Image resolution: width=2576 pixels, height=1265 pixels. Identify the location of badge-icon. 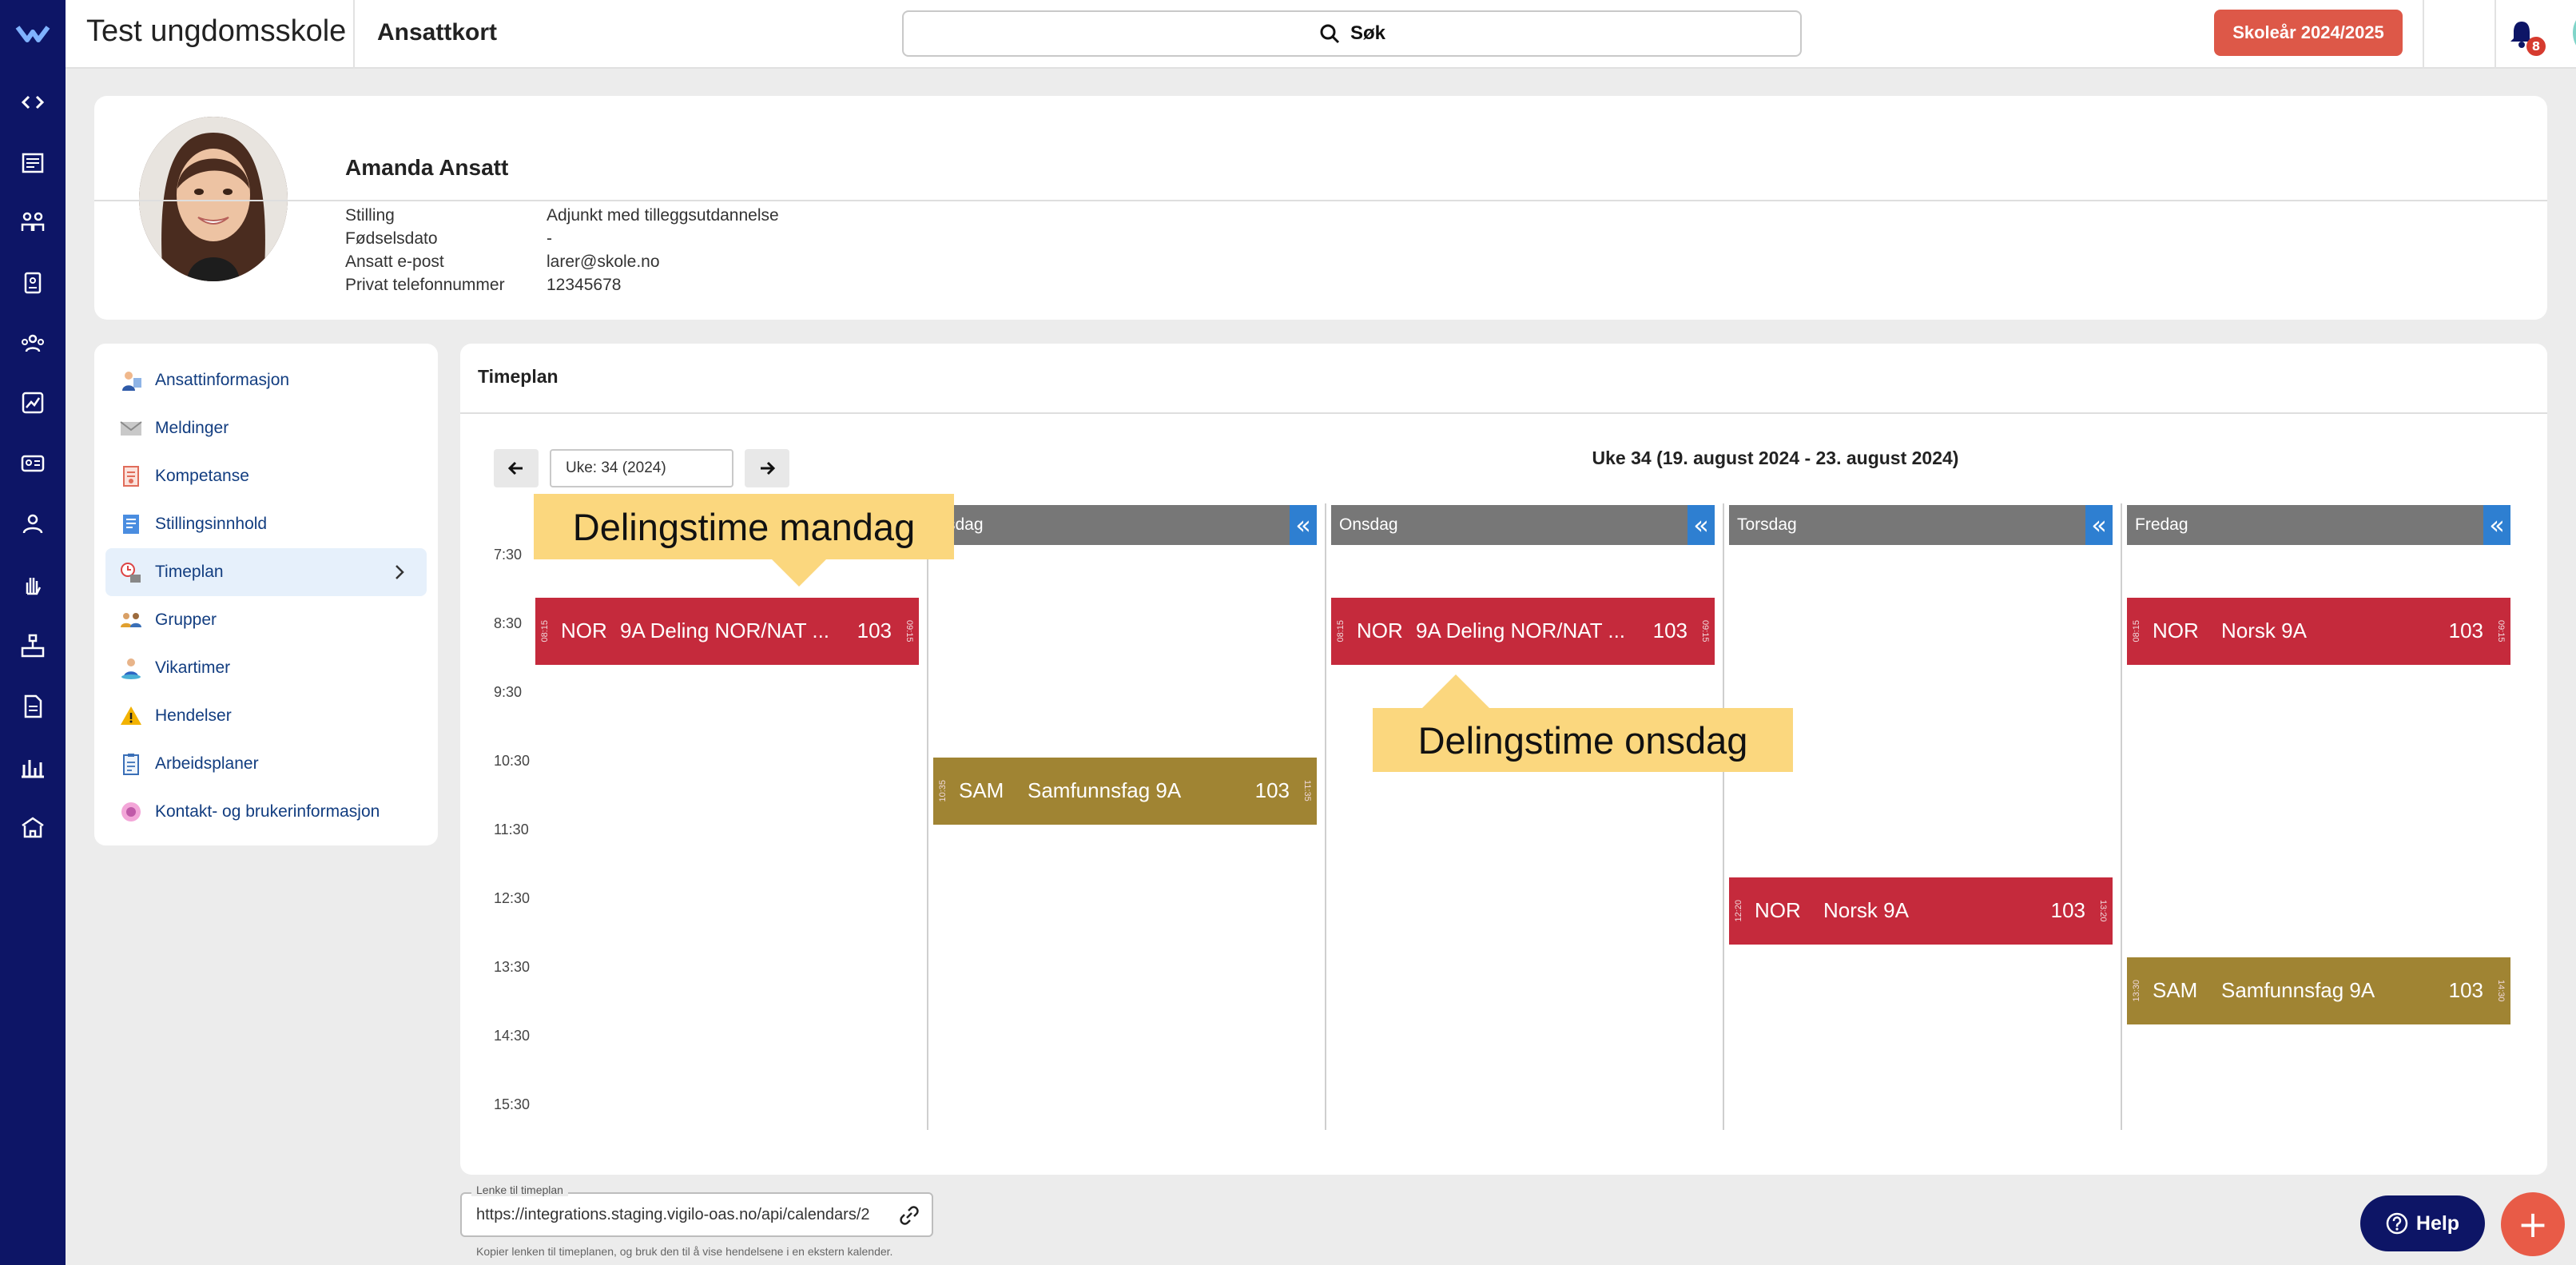
(33, 283).